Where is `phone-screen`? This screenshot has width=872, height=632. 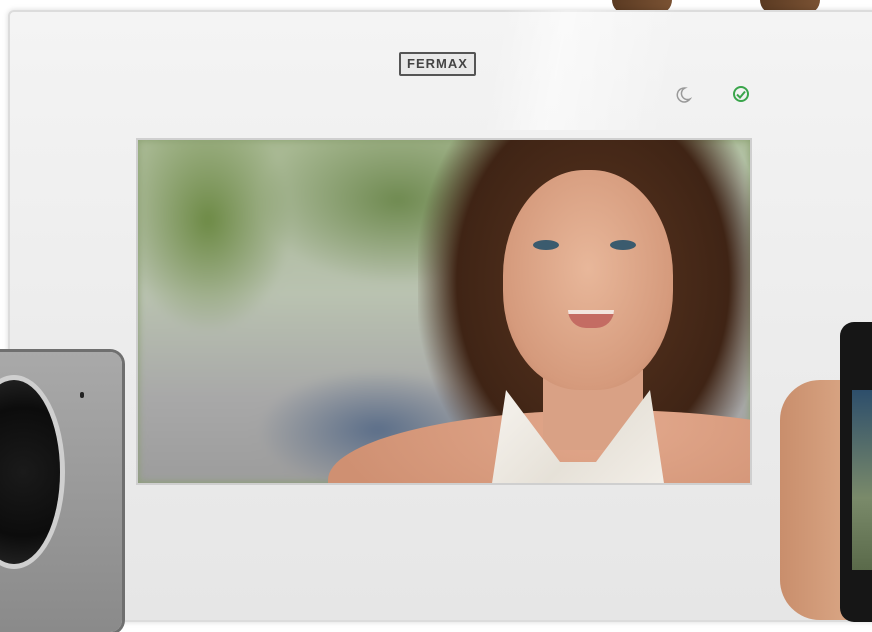
phone-screen is located at coordinates (862, 480).